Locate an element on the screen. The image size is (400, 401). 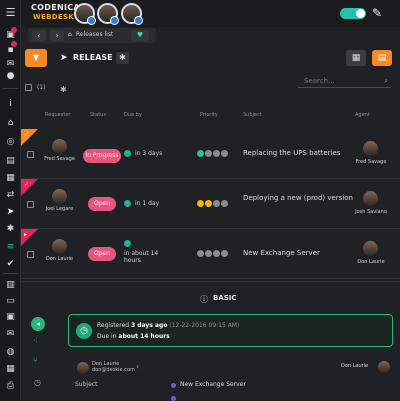
settings-button: ✱ is located at coordinates (122, 58).